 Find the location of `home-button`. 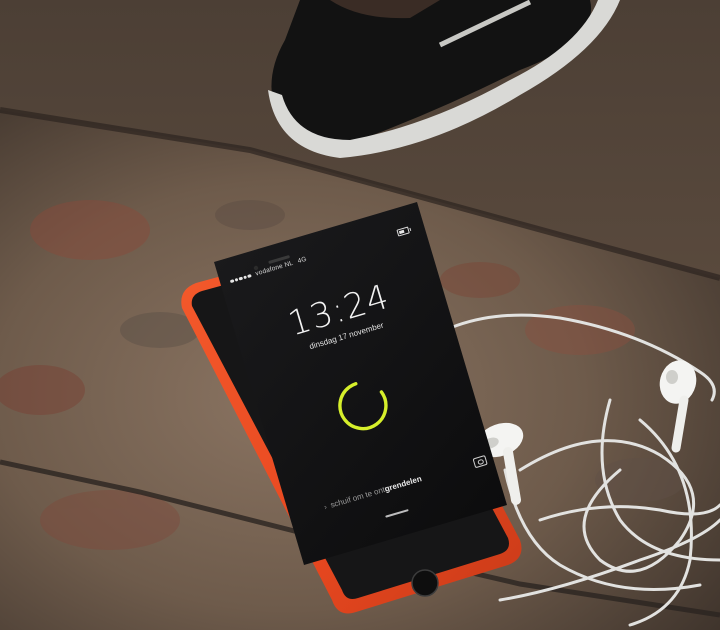

home-button is located at coordinates (425, 583).